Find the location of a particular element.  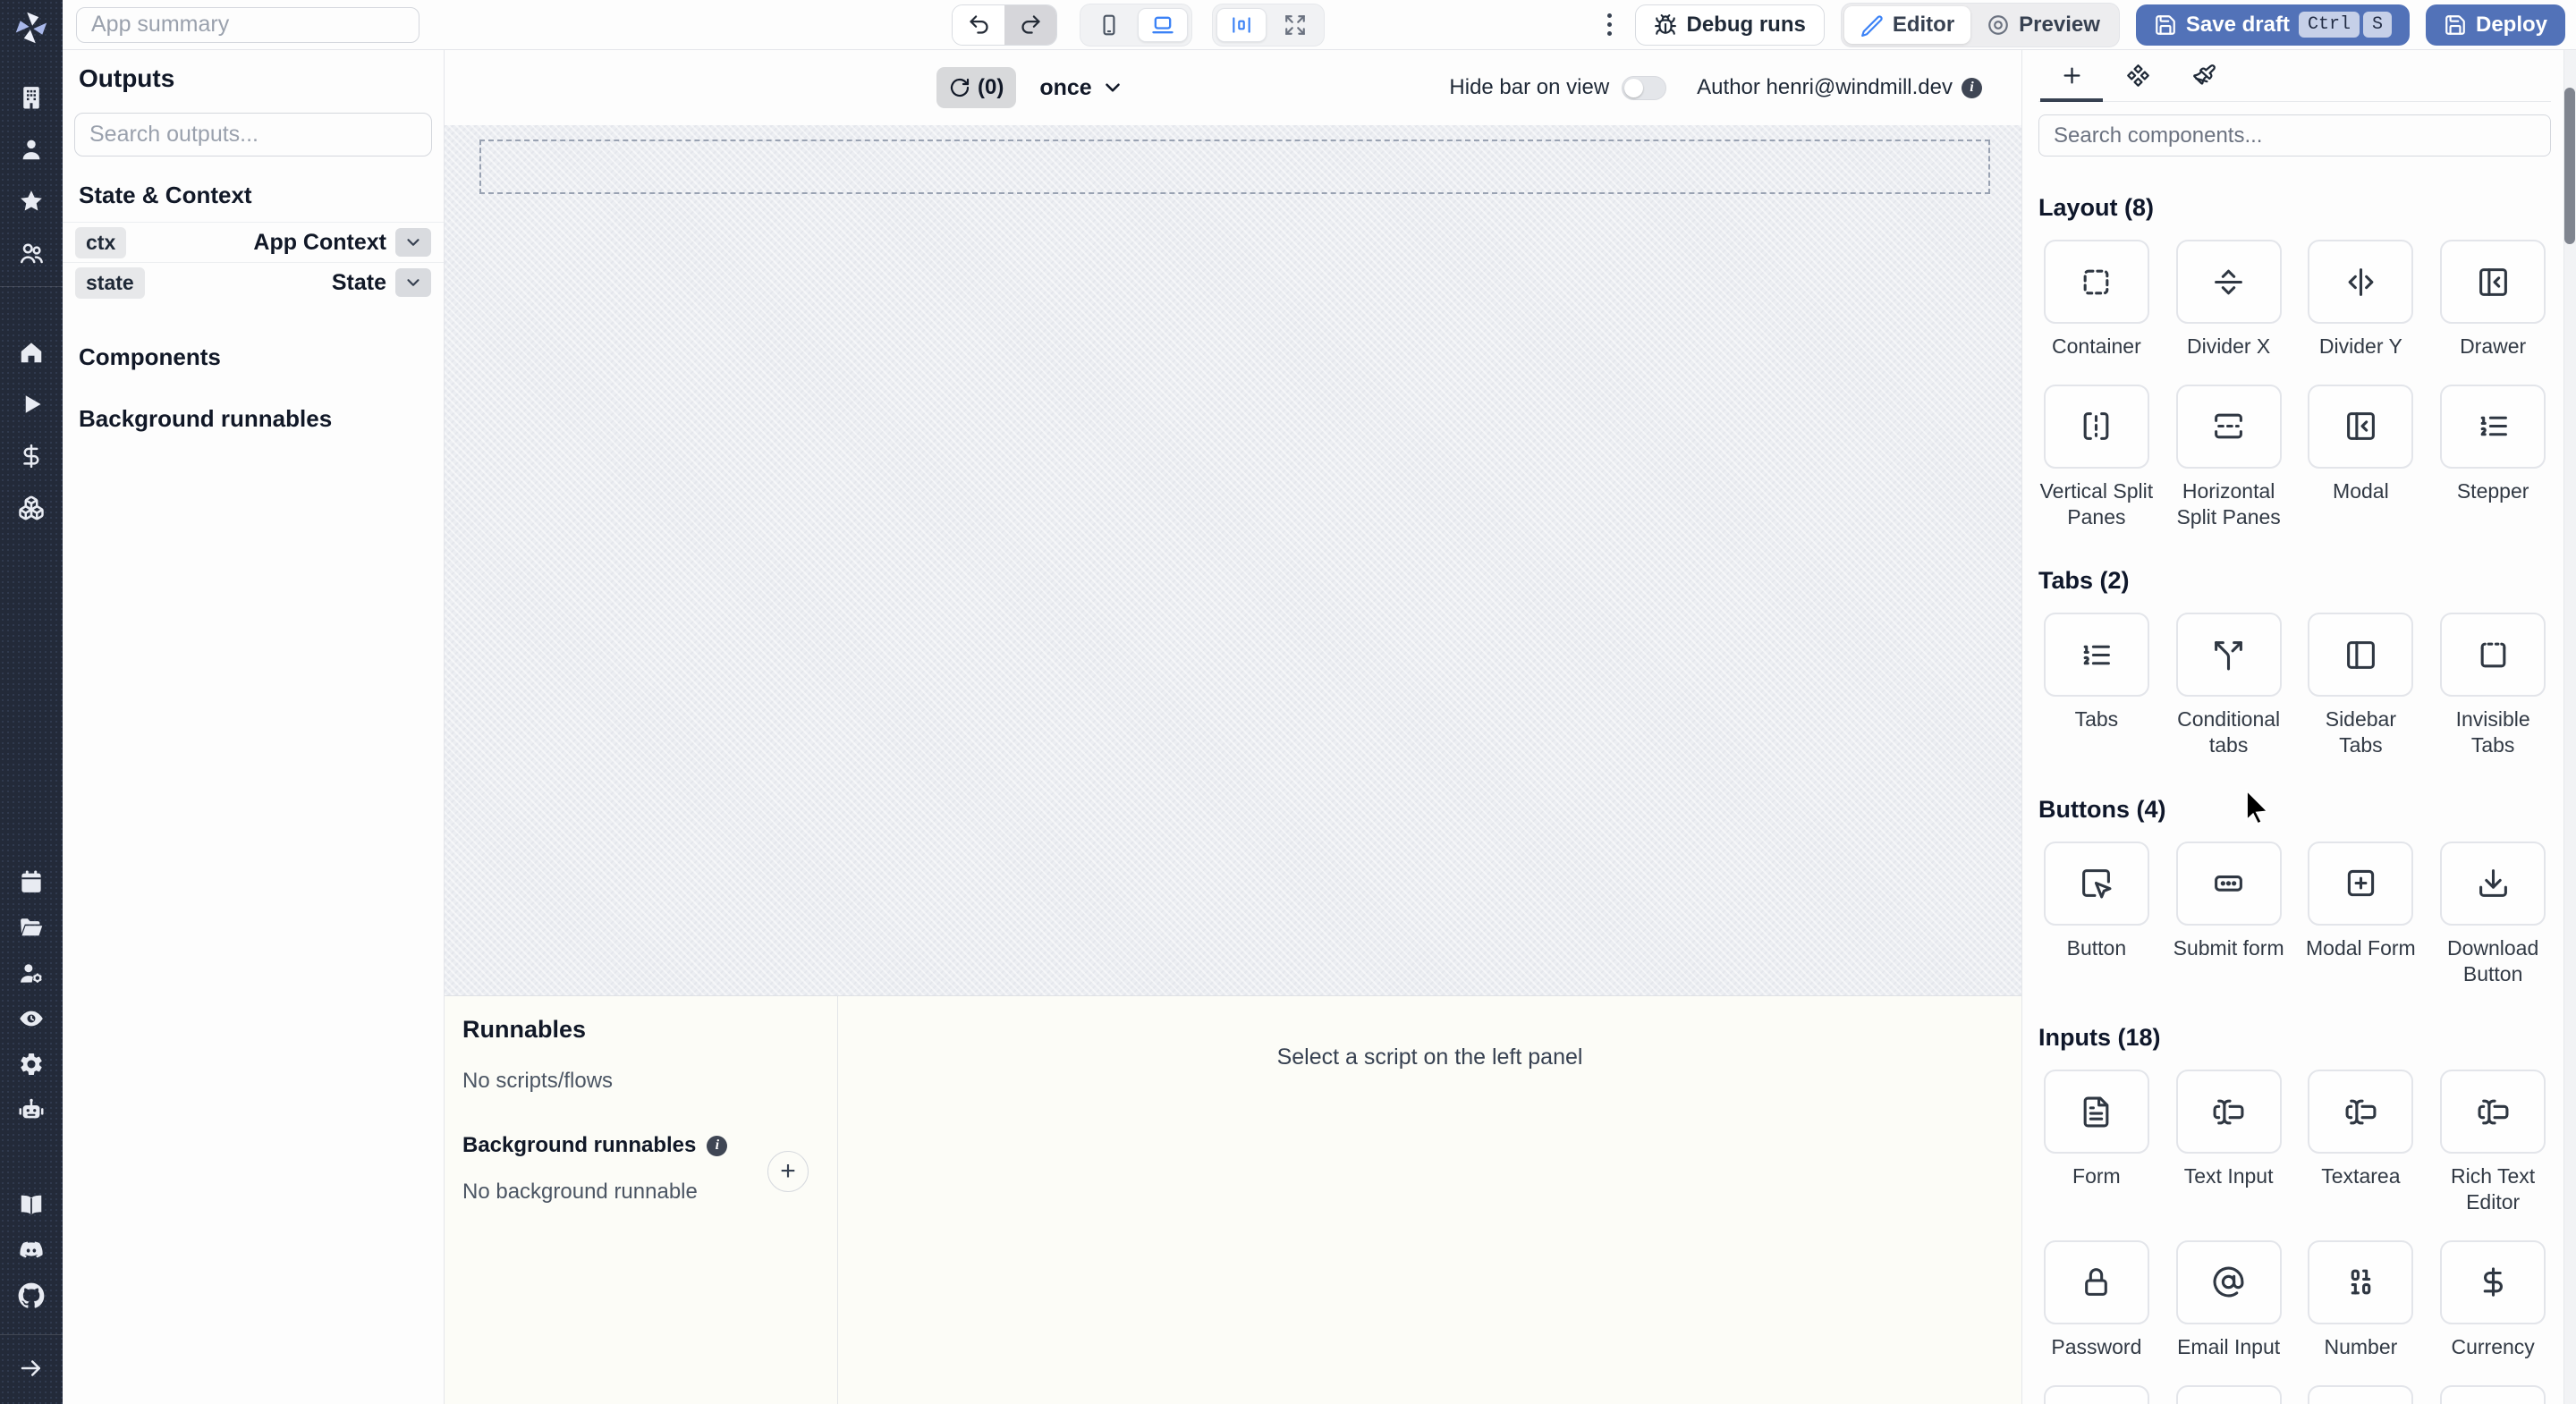

user-icon is located at coordinates (31, 150).